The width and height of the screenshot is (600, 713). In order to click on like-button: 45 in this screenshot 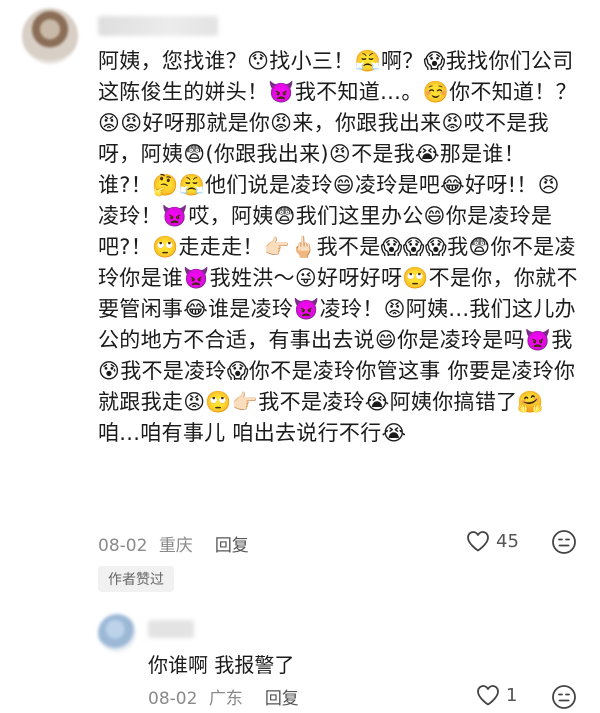, I will do `click(492, 541)`.